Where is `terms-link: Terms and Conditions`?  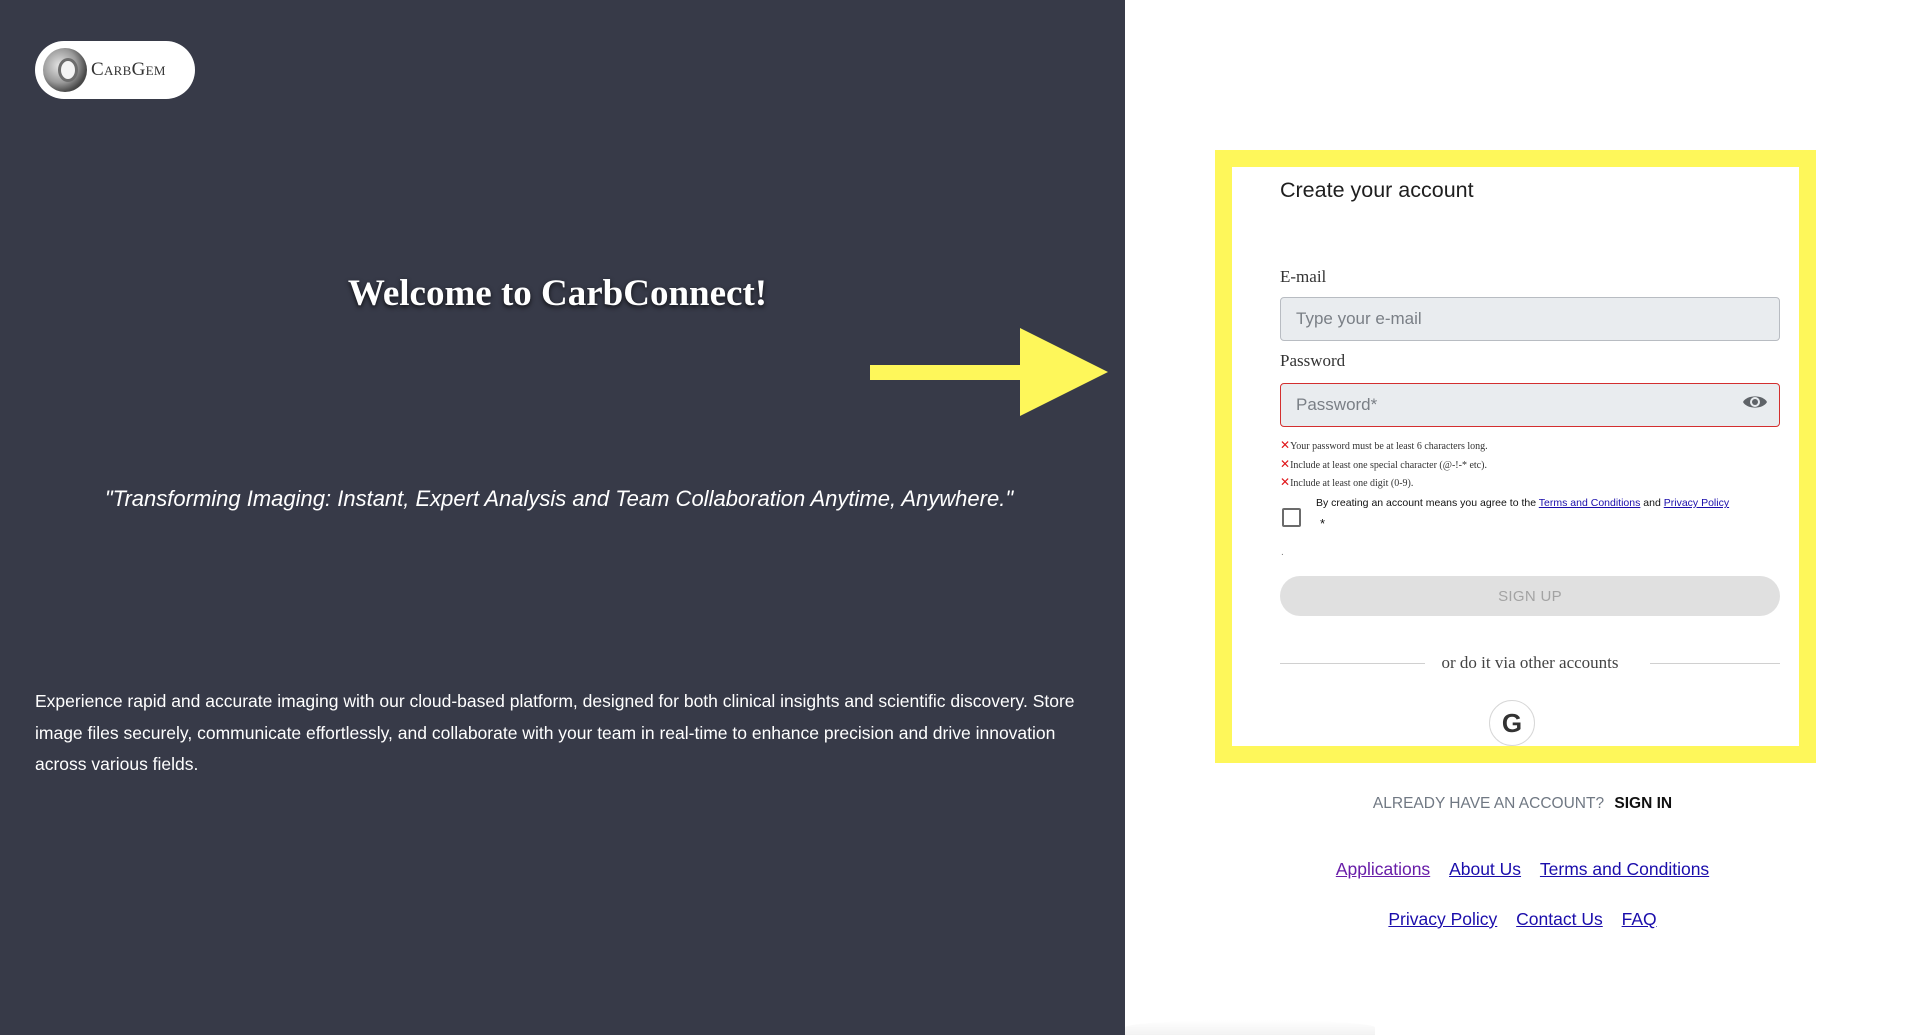
terms-link: Terms and Conditions is located at coordinates (1590, 503).